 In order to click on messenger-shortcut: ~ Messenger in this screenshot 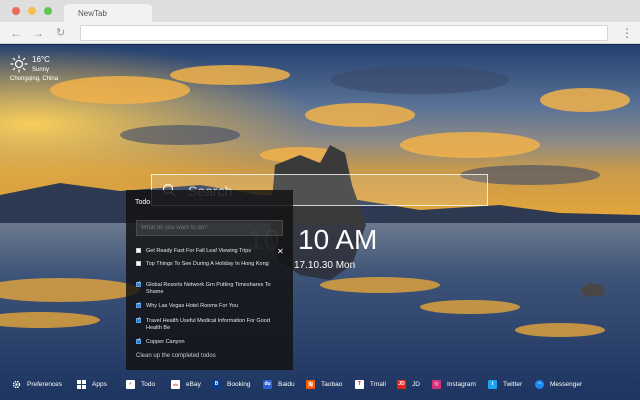, I will do `click(558, 384)`.